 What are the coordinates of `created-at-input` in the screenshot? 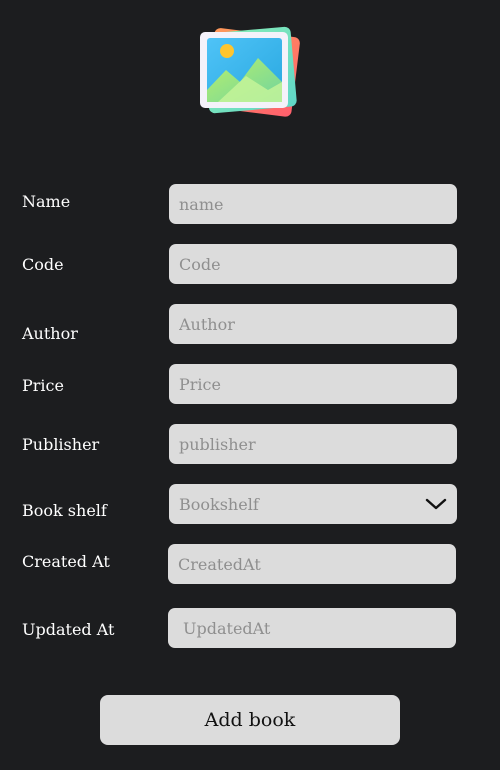 It's located at (312, 564).